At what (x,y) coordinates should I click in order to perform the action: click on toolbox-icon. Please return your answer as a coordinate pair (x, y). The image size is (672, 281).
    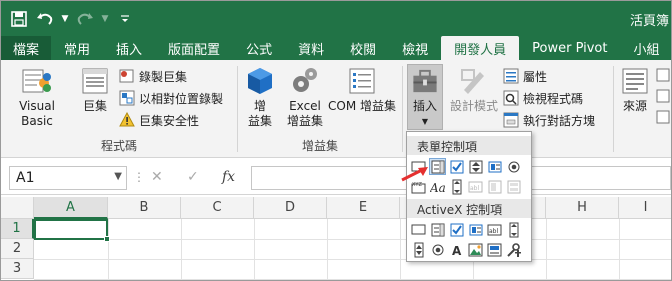
    Looking at the image, I should click on (425, 81).